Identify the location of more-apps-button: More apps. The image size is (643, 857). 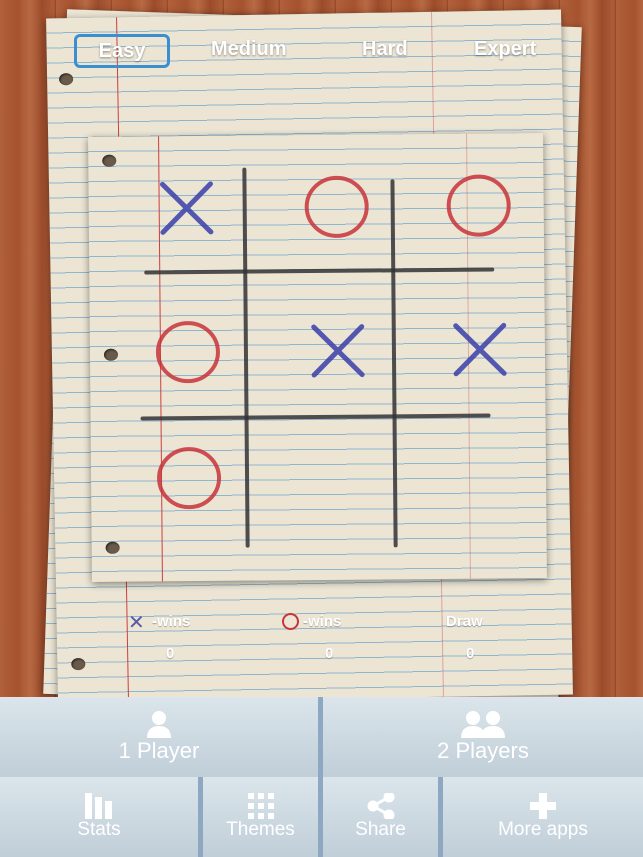
(543, 817).